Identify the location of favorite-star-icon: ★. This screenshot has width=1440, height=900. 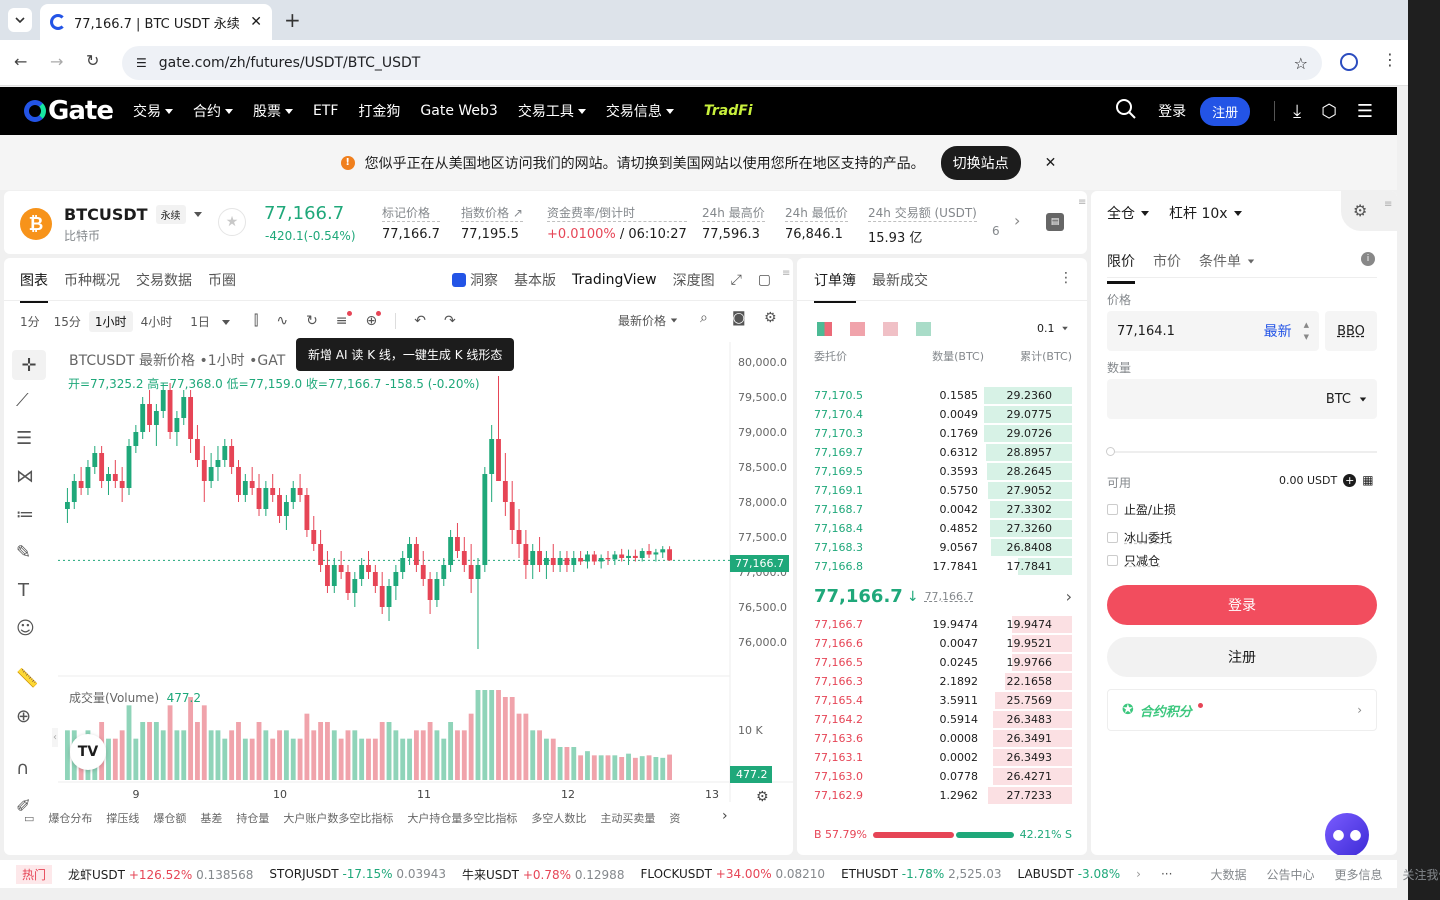
(232, 222).